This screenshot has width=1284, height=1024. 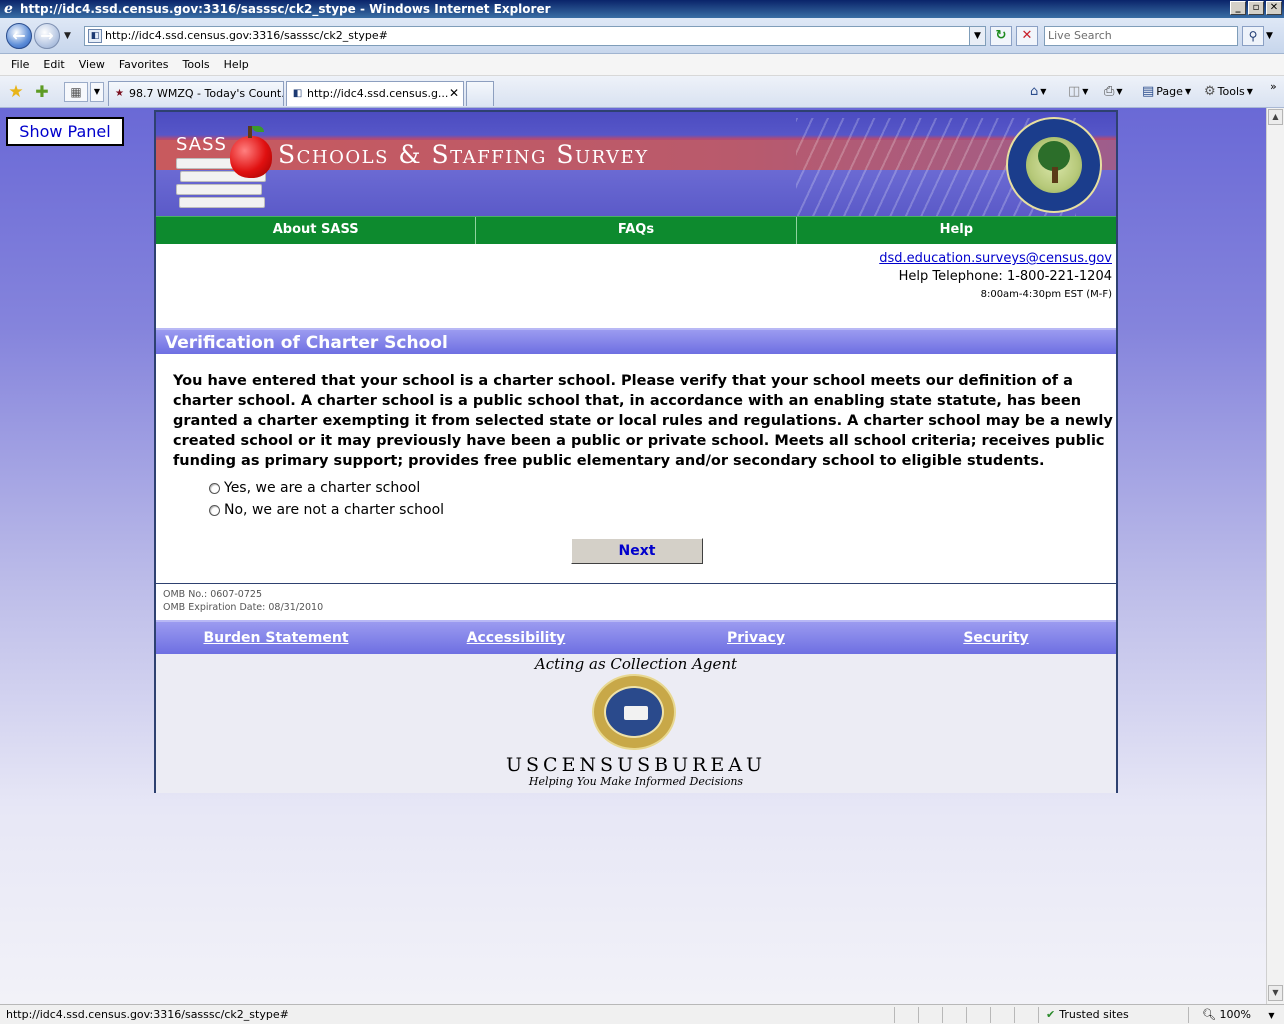 What do you see at coordinates (65, 131) in the screenshot?
I see `show-panel-button: Show Panel` at bounding box center [65, 131].